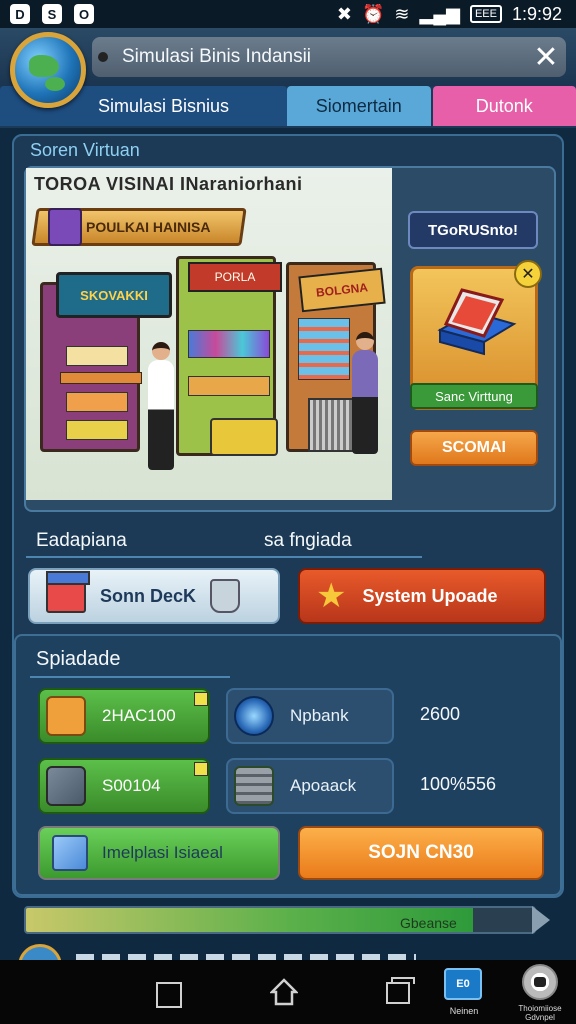  Describe the element at coordinates (541, 920) in the screenshot. I see `arrow-right-icon` at that location.